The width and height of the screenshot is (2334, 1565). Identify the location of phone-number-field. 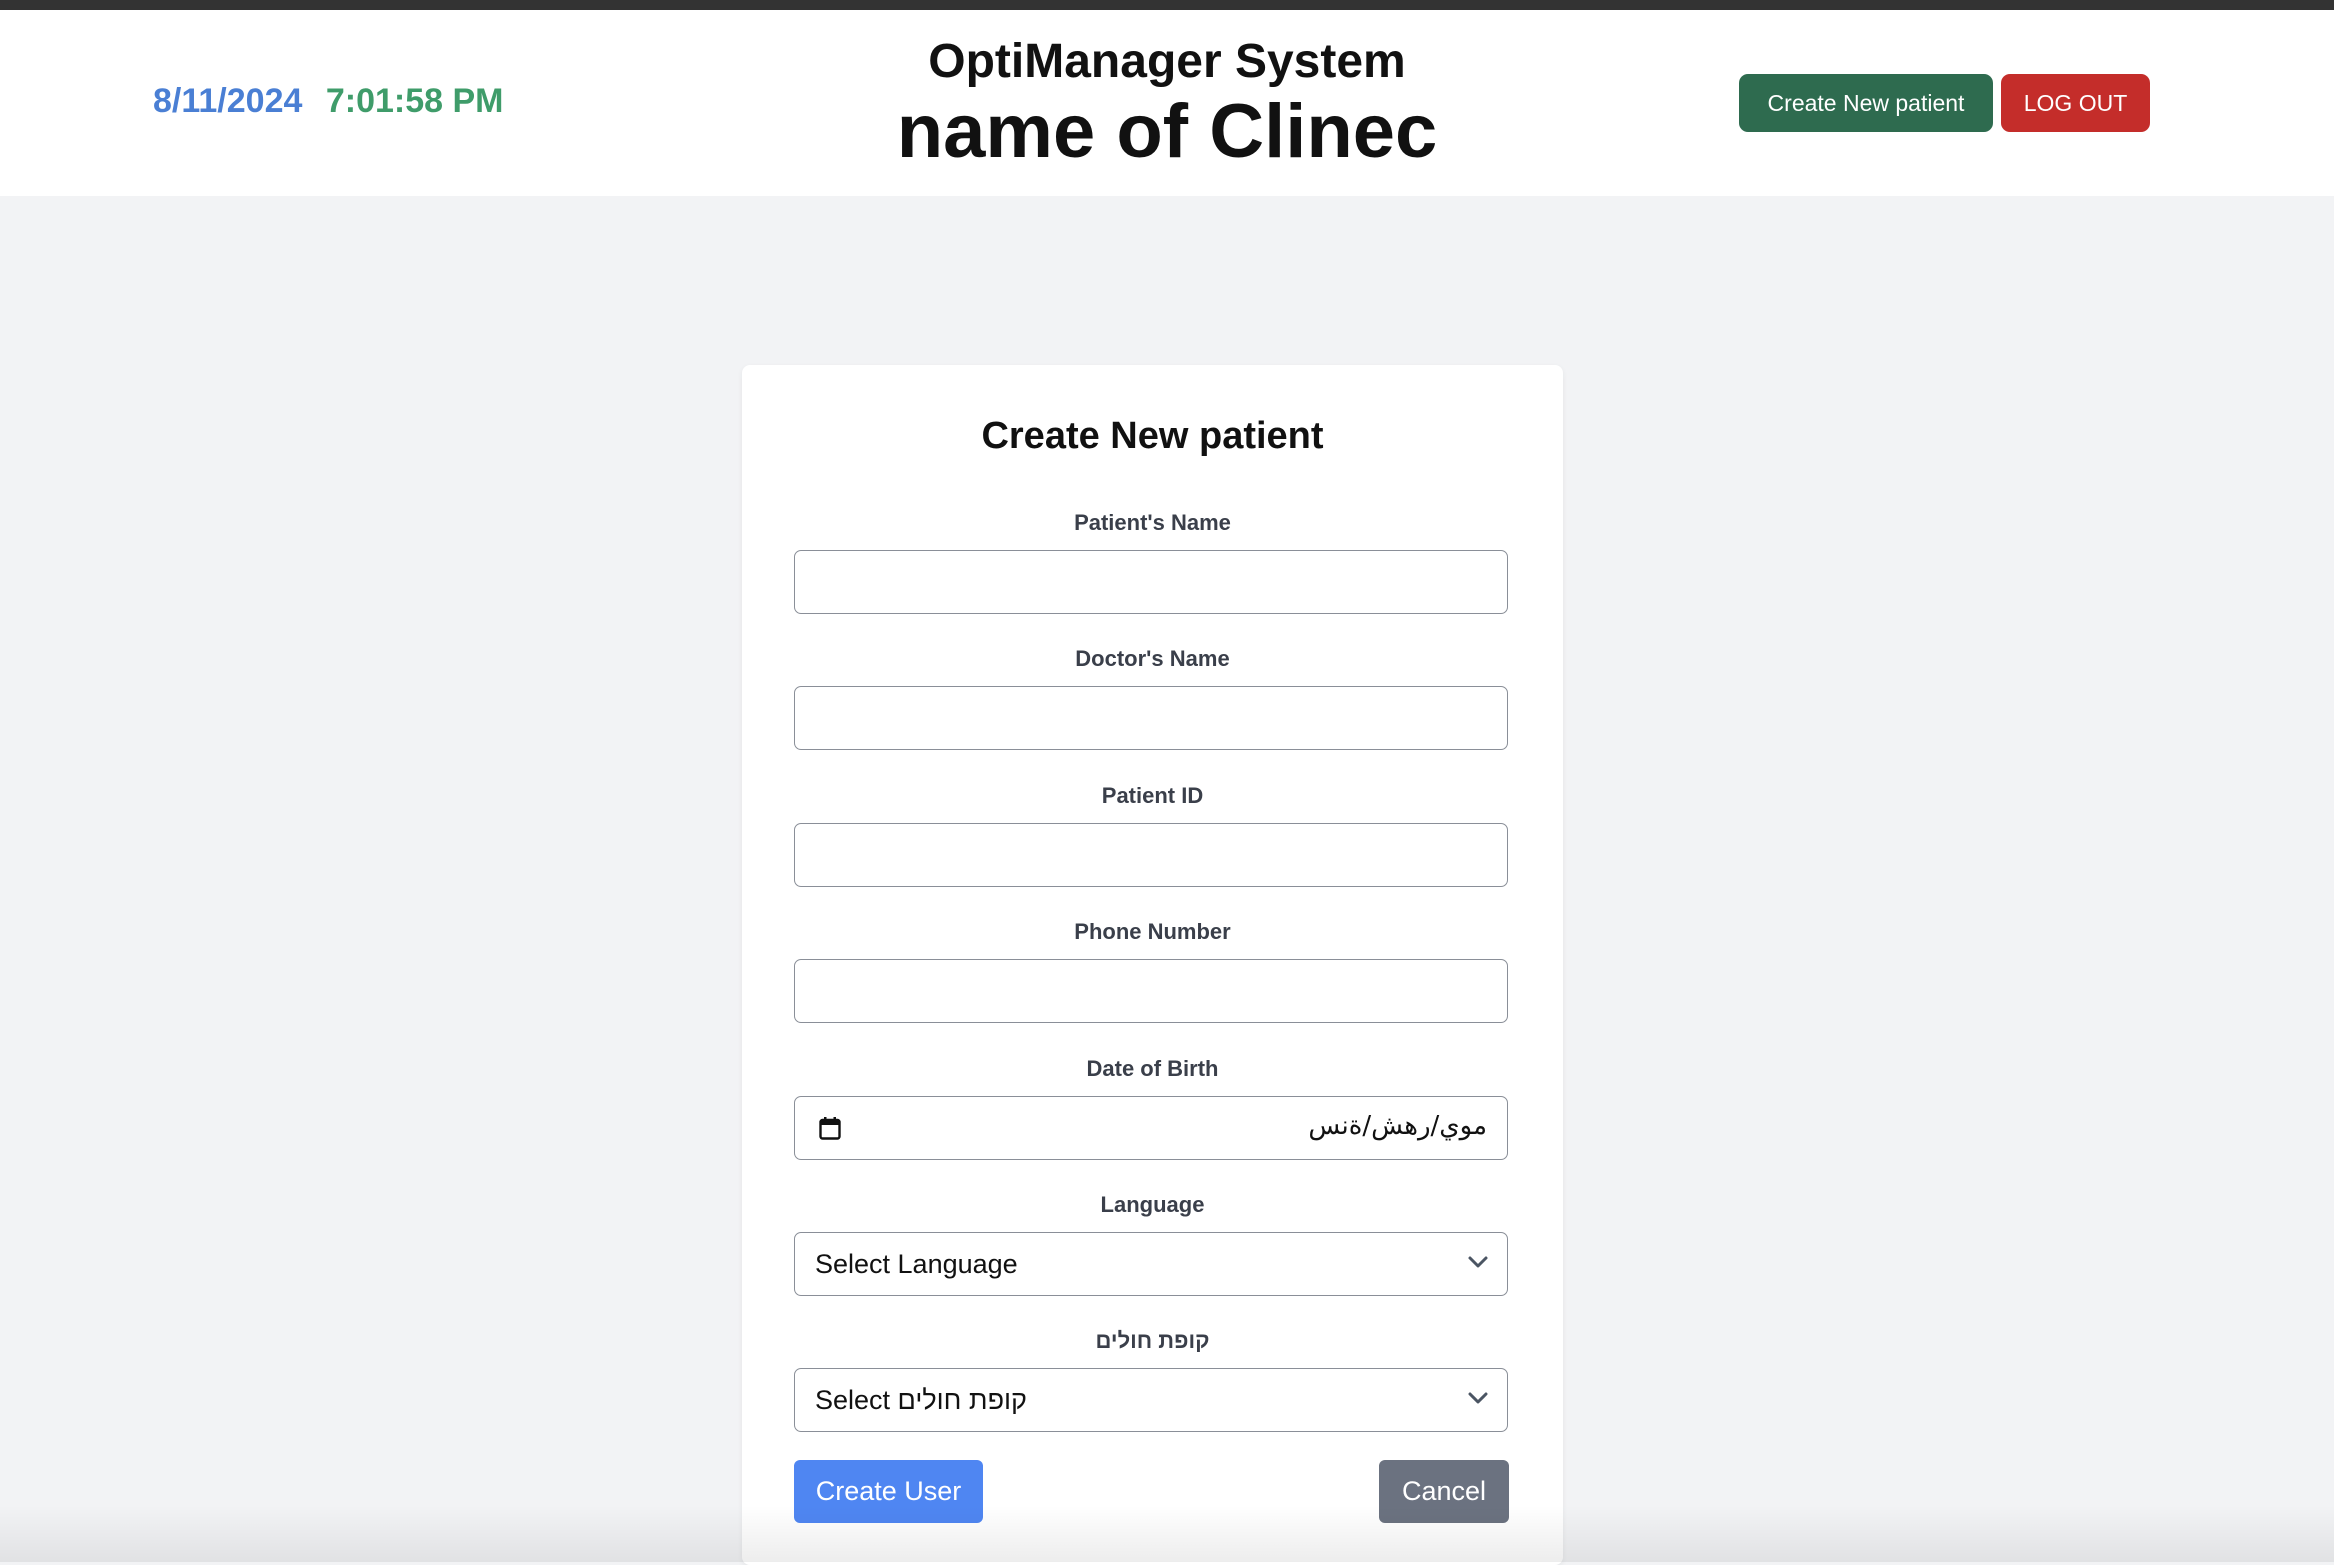
(1151, 991).